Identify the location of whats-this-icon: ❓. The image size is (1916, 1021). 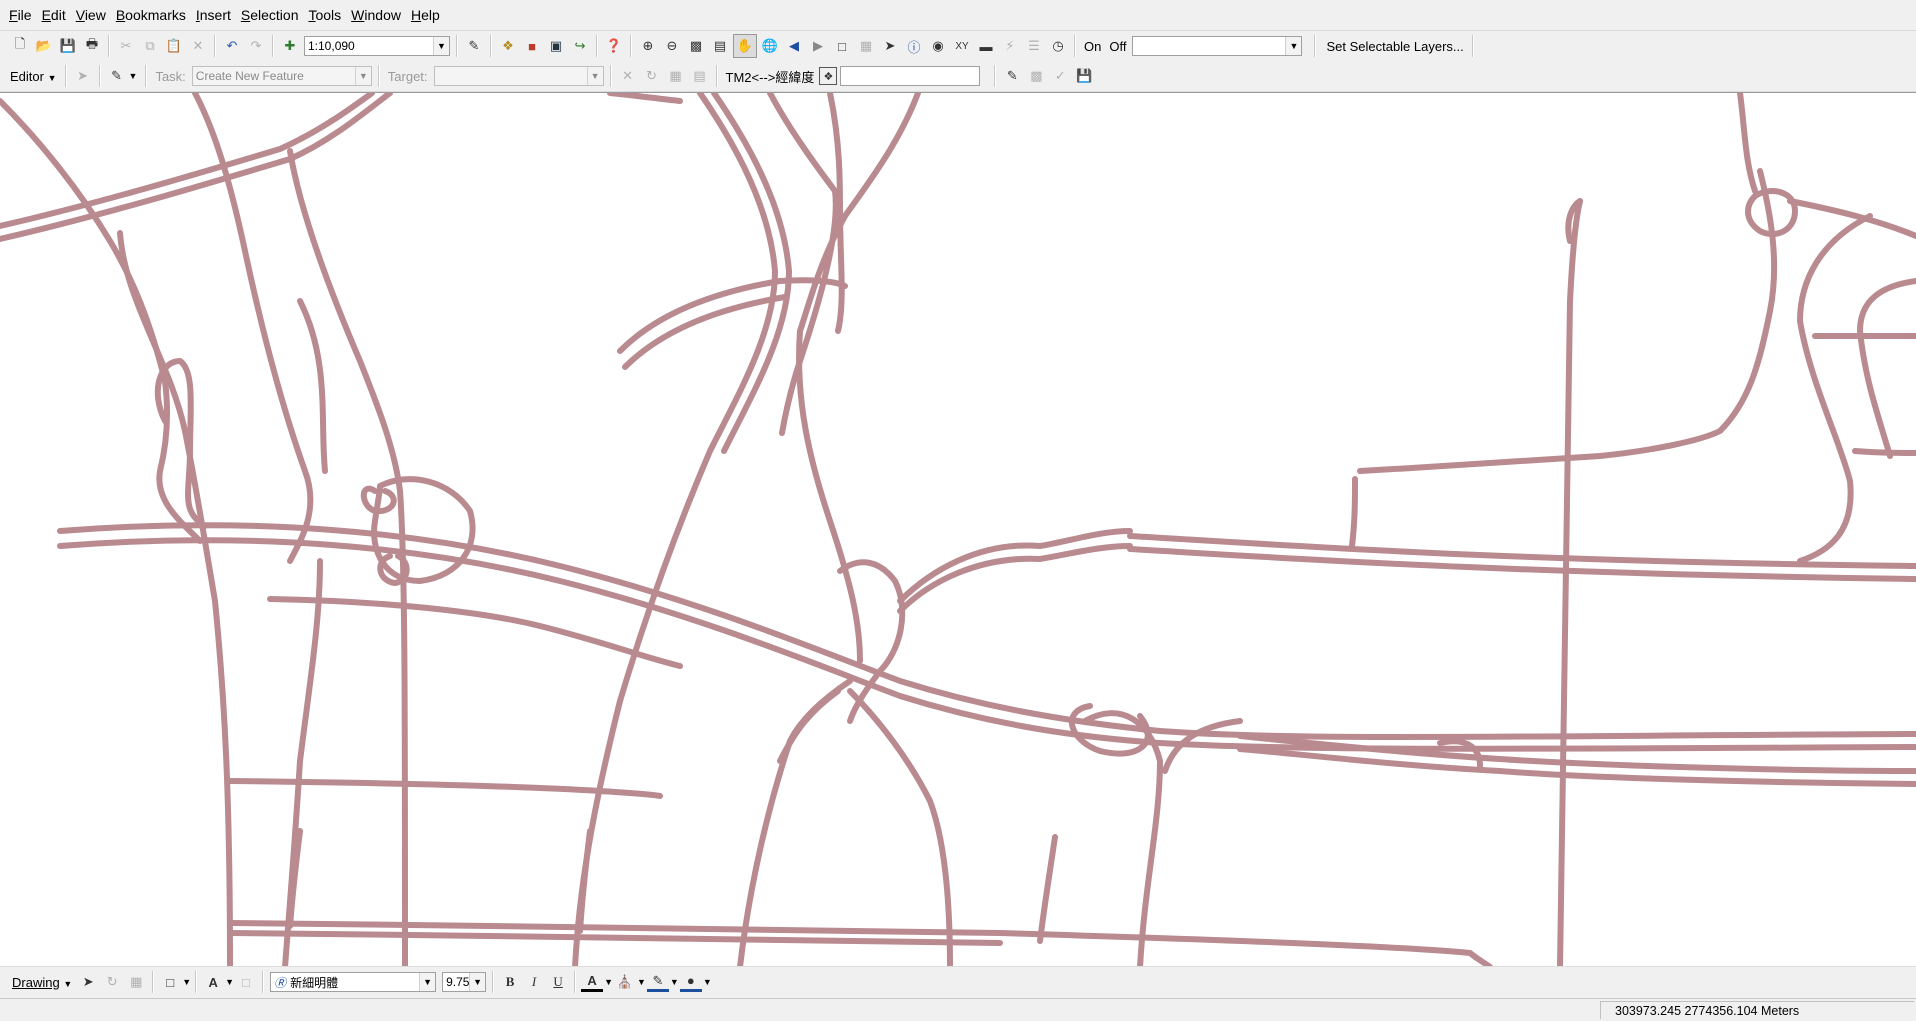
(614, 46).